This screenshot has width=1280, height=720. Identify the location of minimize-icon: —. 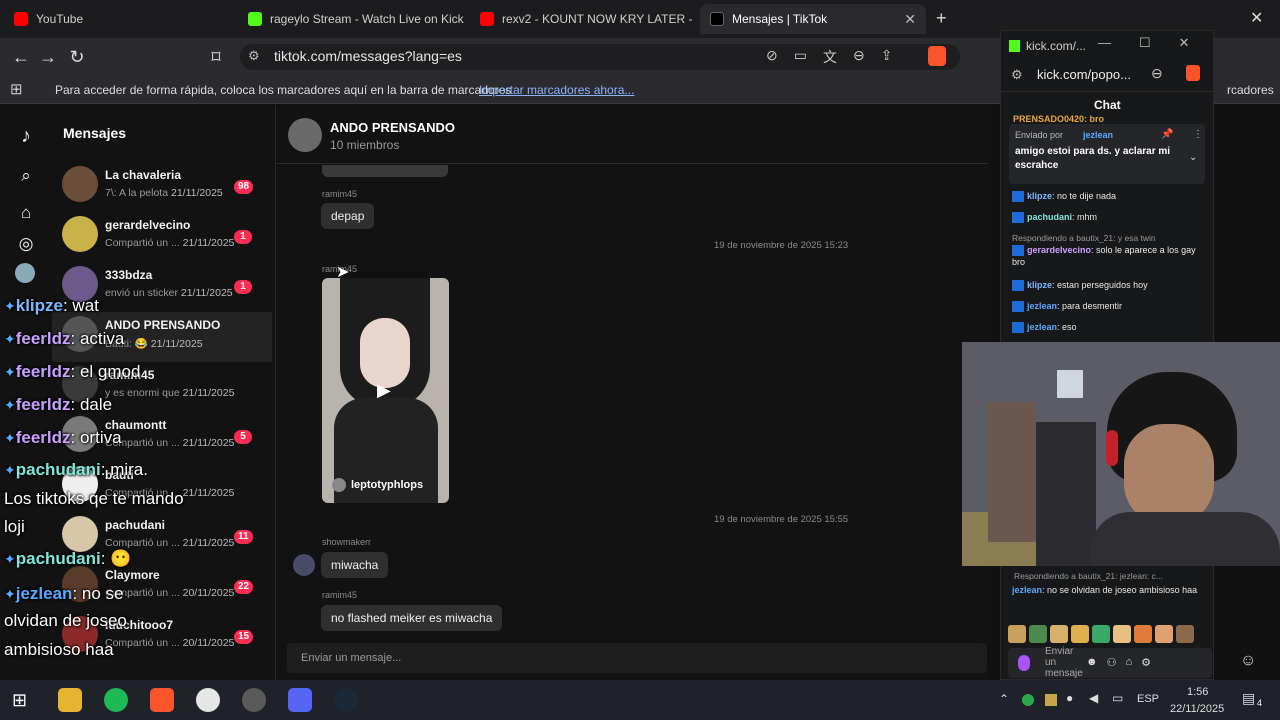
(1104, 43).